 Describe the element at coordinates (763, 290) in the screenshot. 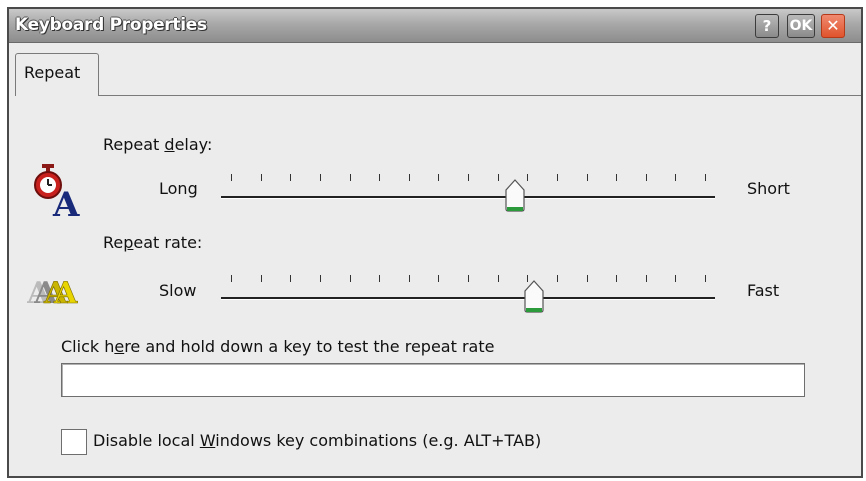

I see `rate-fast-label: Fast` at that location.